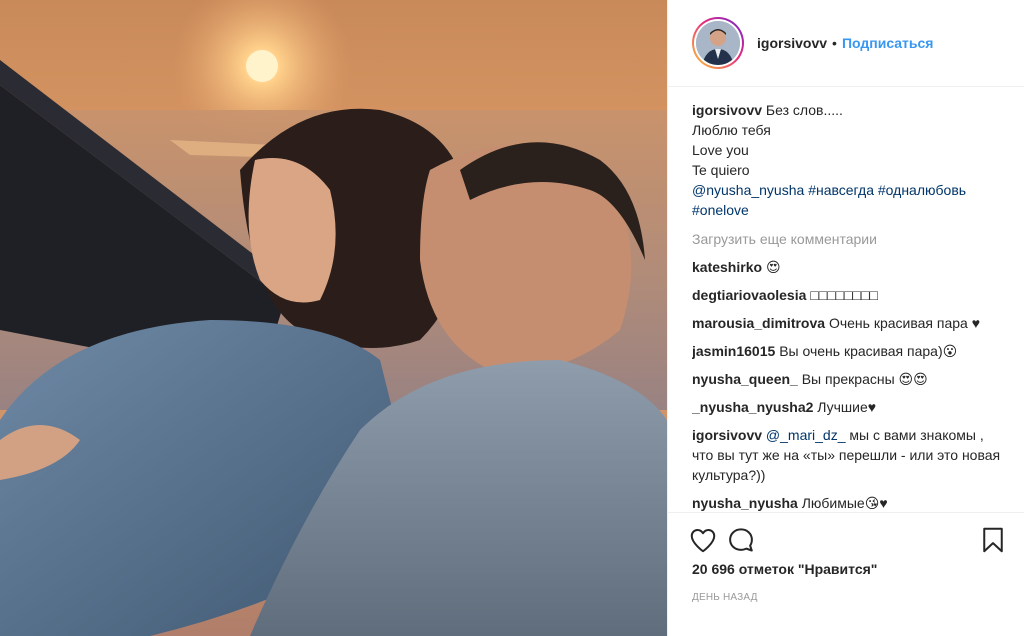  I want to click on comment-item: nyusha_nyusha Любимые😘♥, so click(847, 502).